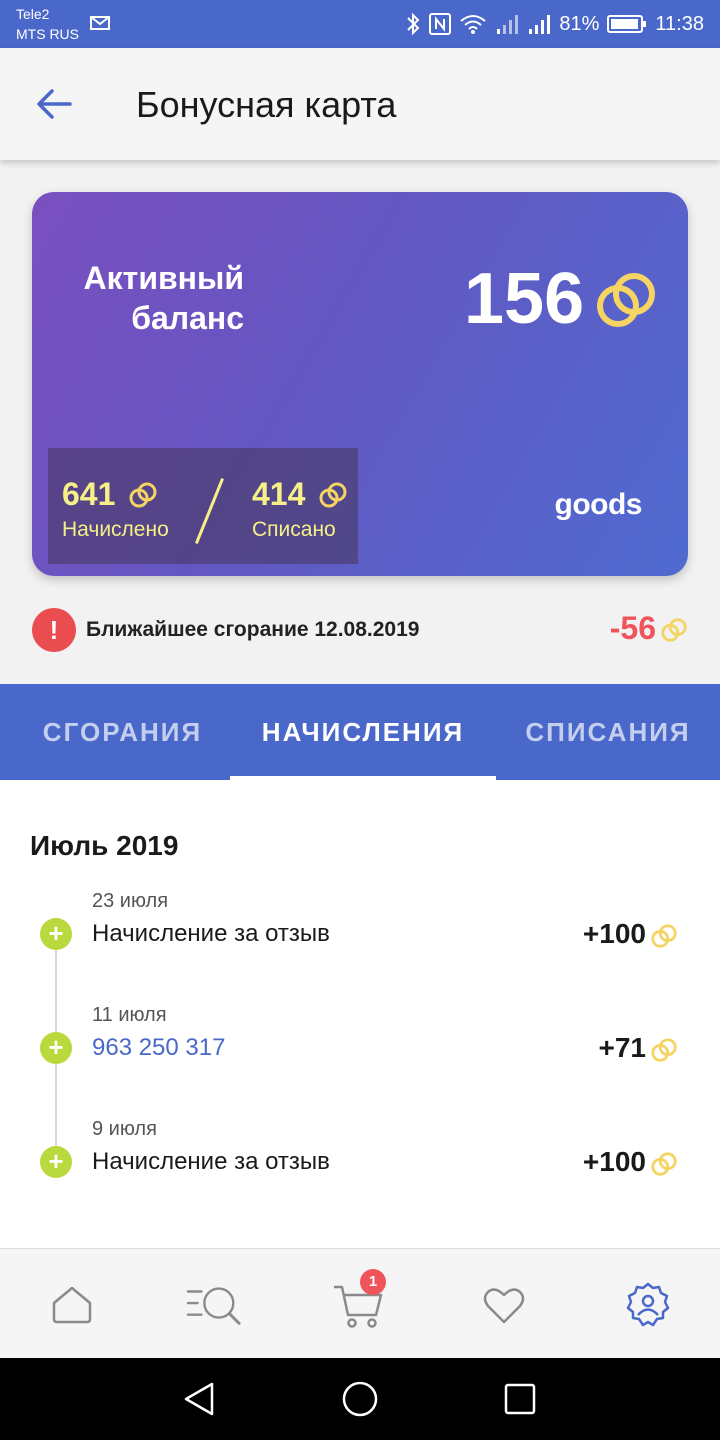  I want to click on list-item: + 11 июля 963 250 317 +71, so click(360, 1044).